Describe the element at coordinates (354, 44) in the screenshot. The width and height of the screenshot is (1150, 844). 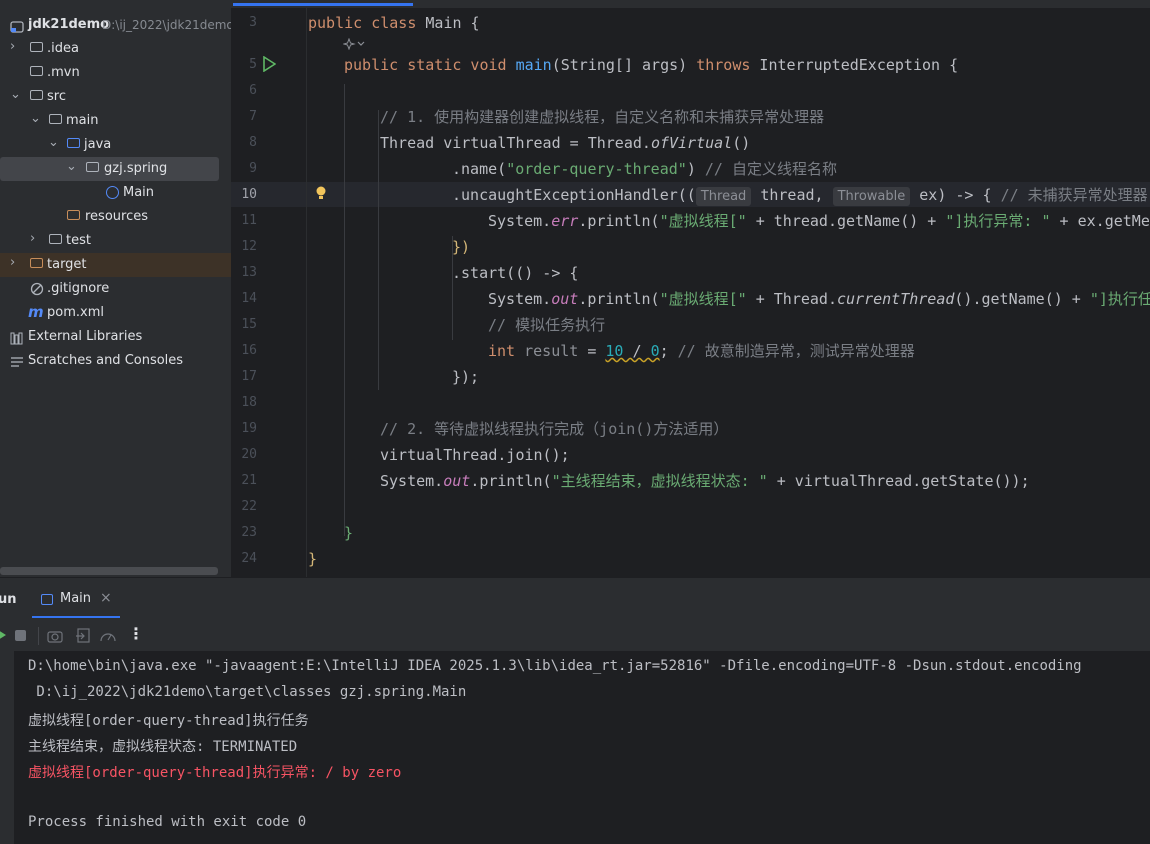
I see `ai-sparkle-icon` at that location.